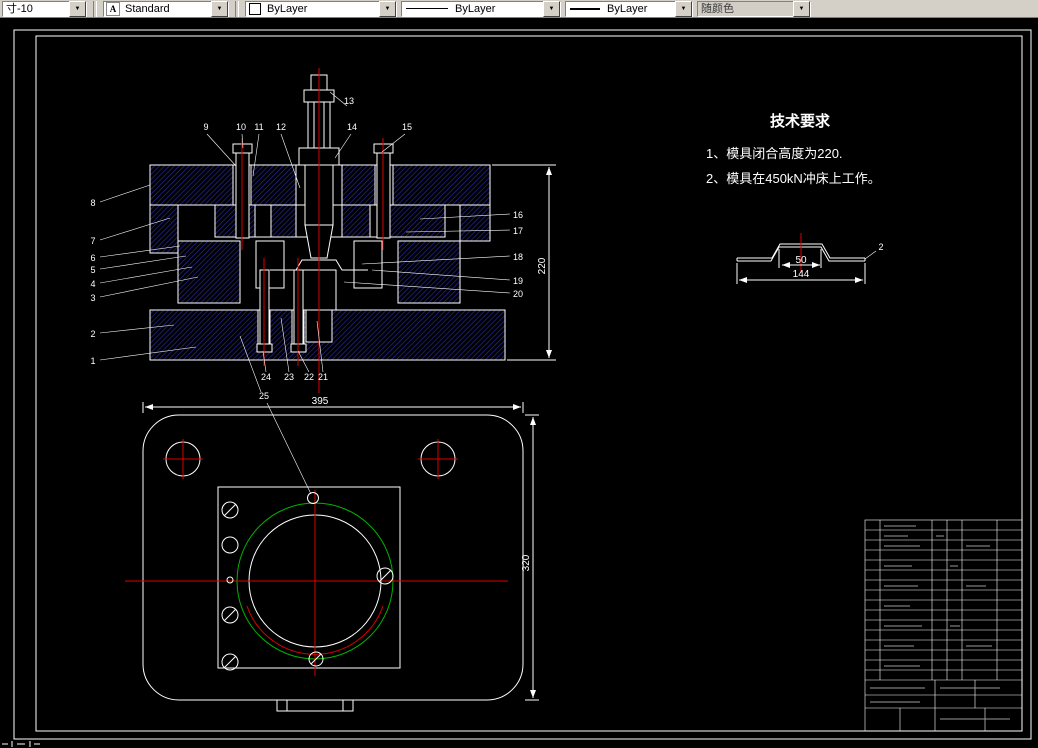 The height and width of the screenshot is (748, 1038). Describe the element at coordinates (475, 8) in the screenshot. I see `linetype-value: ByLayer` at that location.